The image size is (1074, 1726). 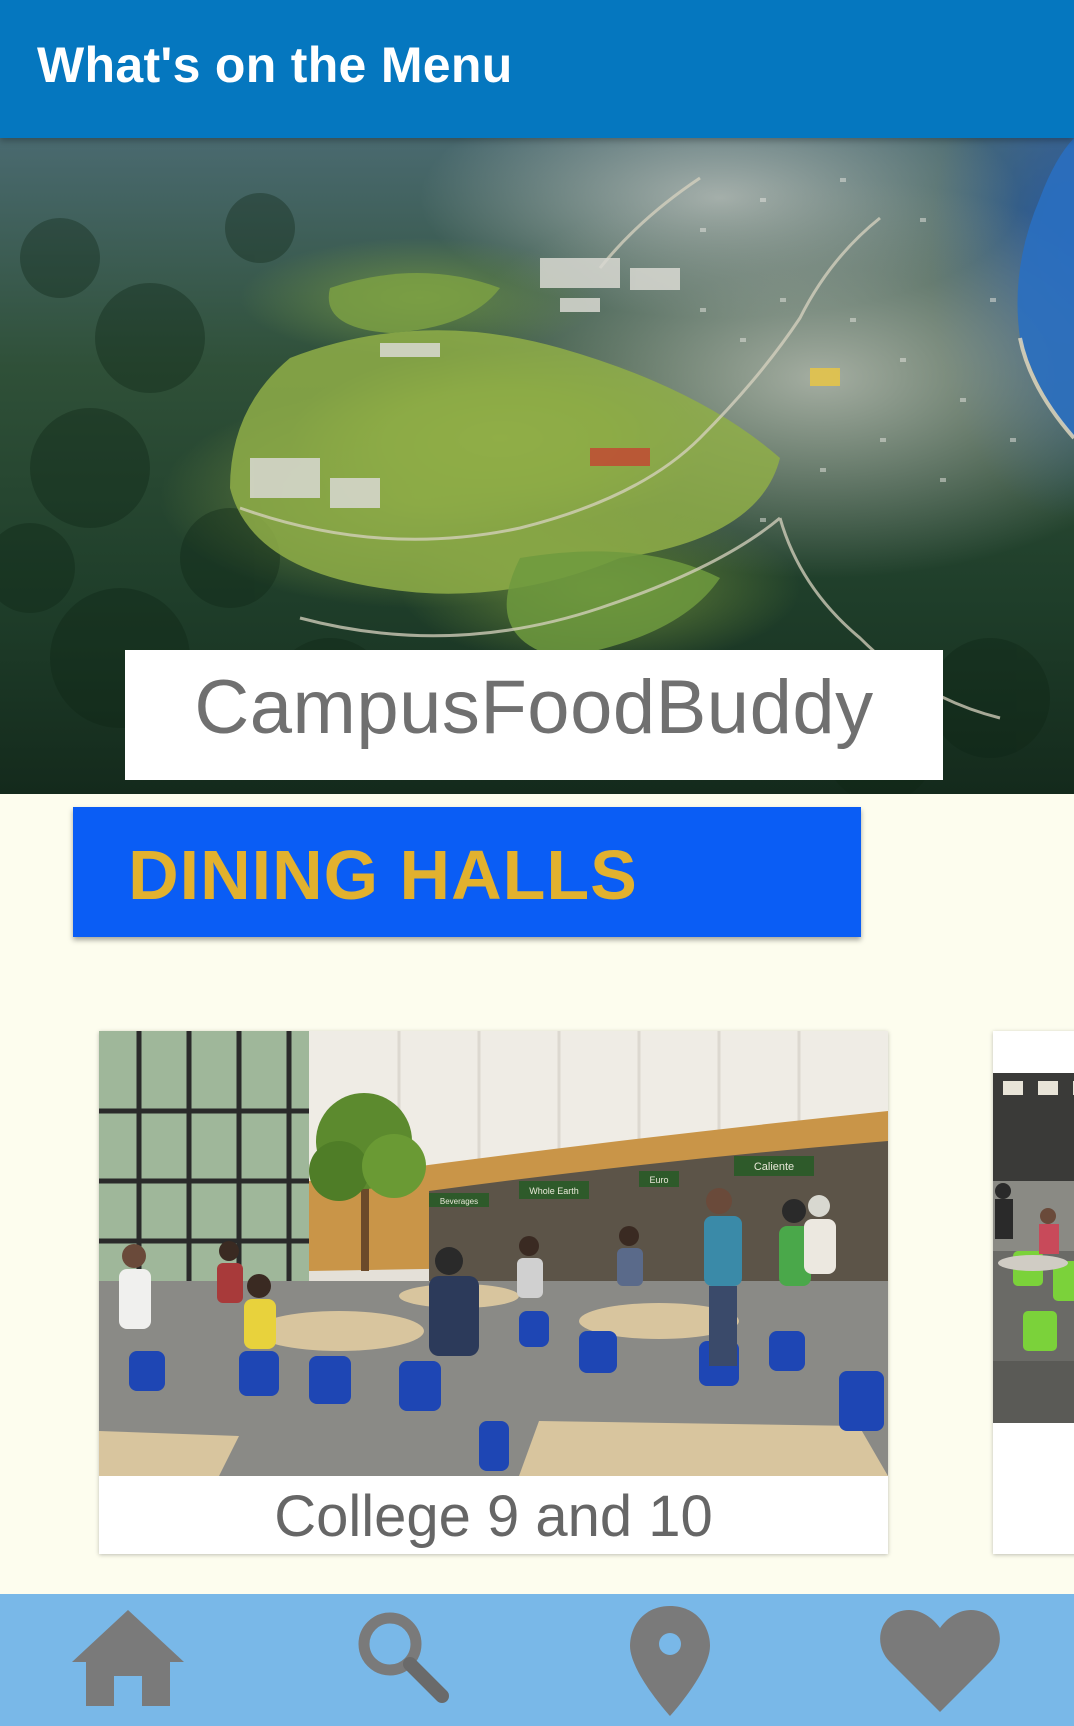 I want to click on home-icon, so click(x=128, y=1658).